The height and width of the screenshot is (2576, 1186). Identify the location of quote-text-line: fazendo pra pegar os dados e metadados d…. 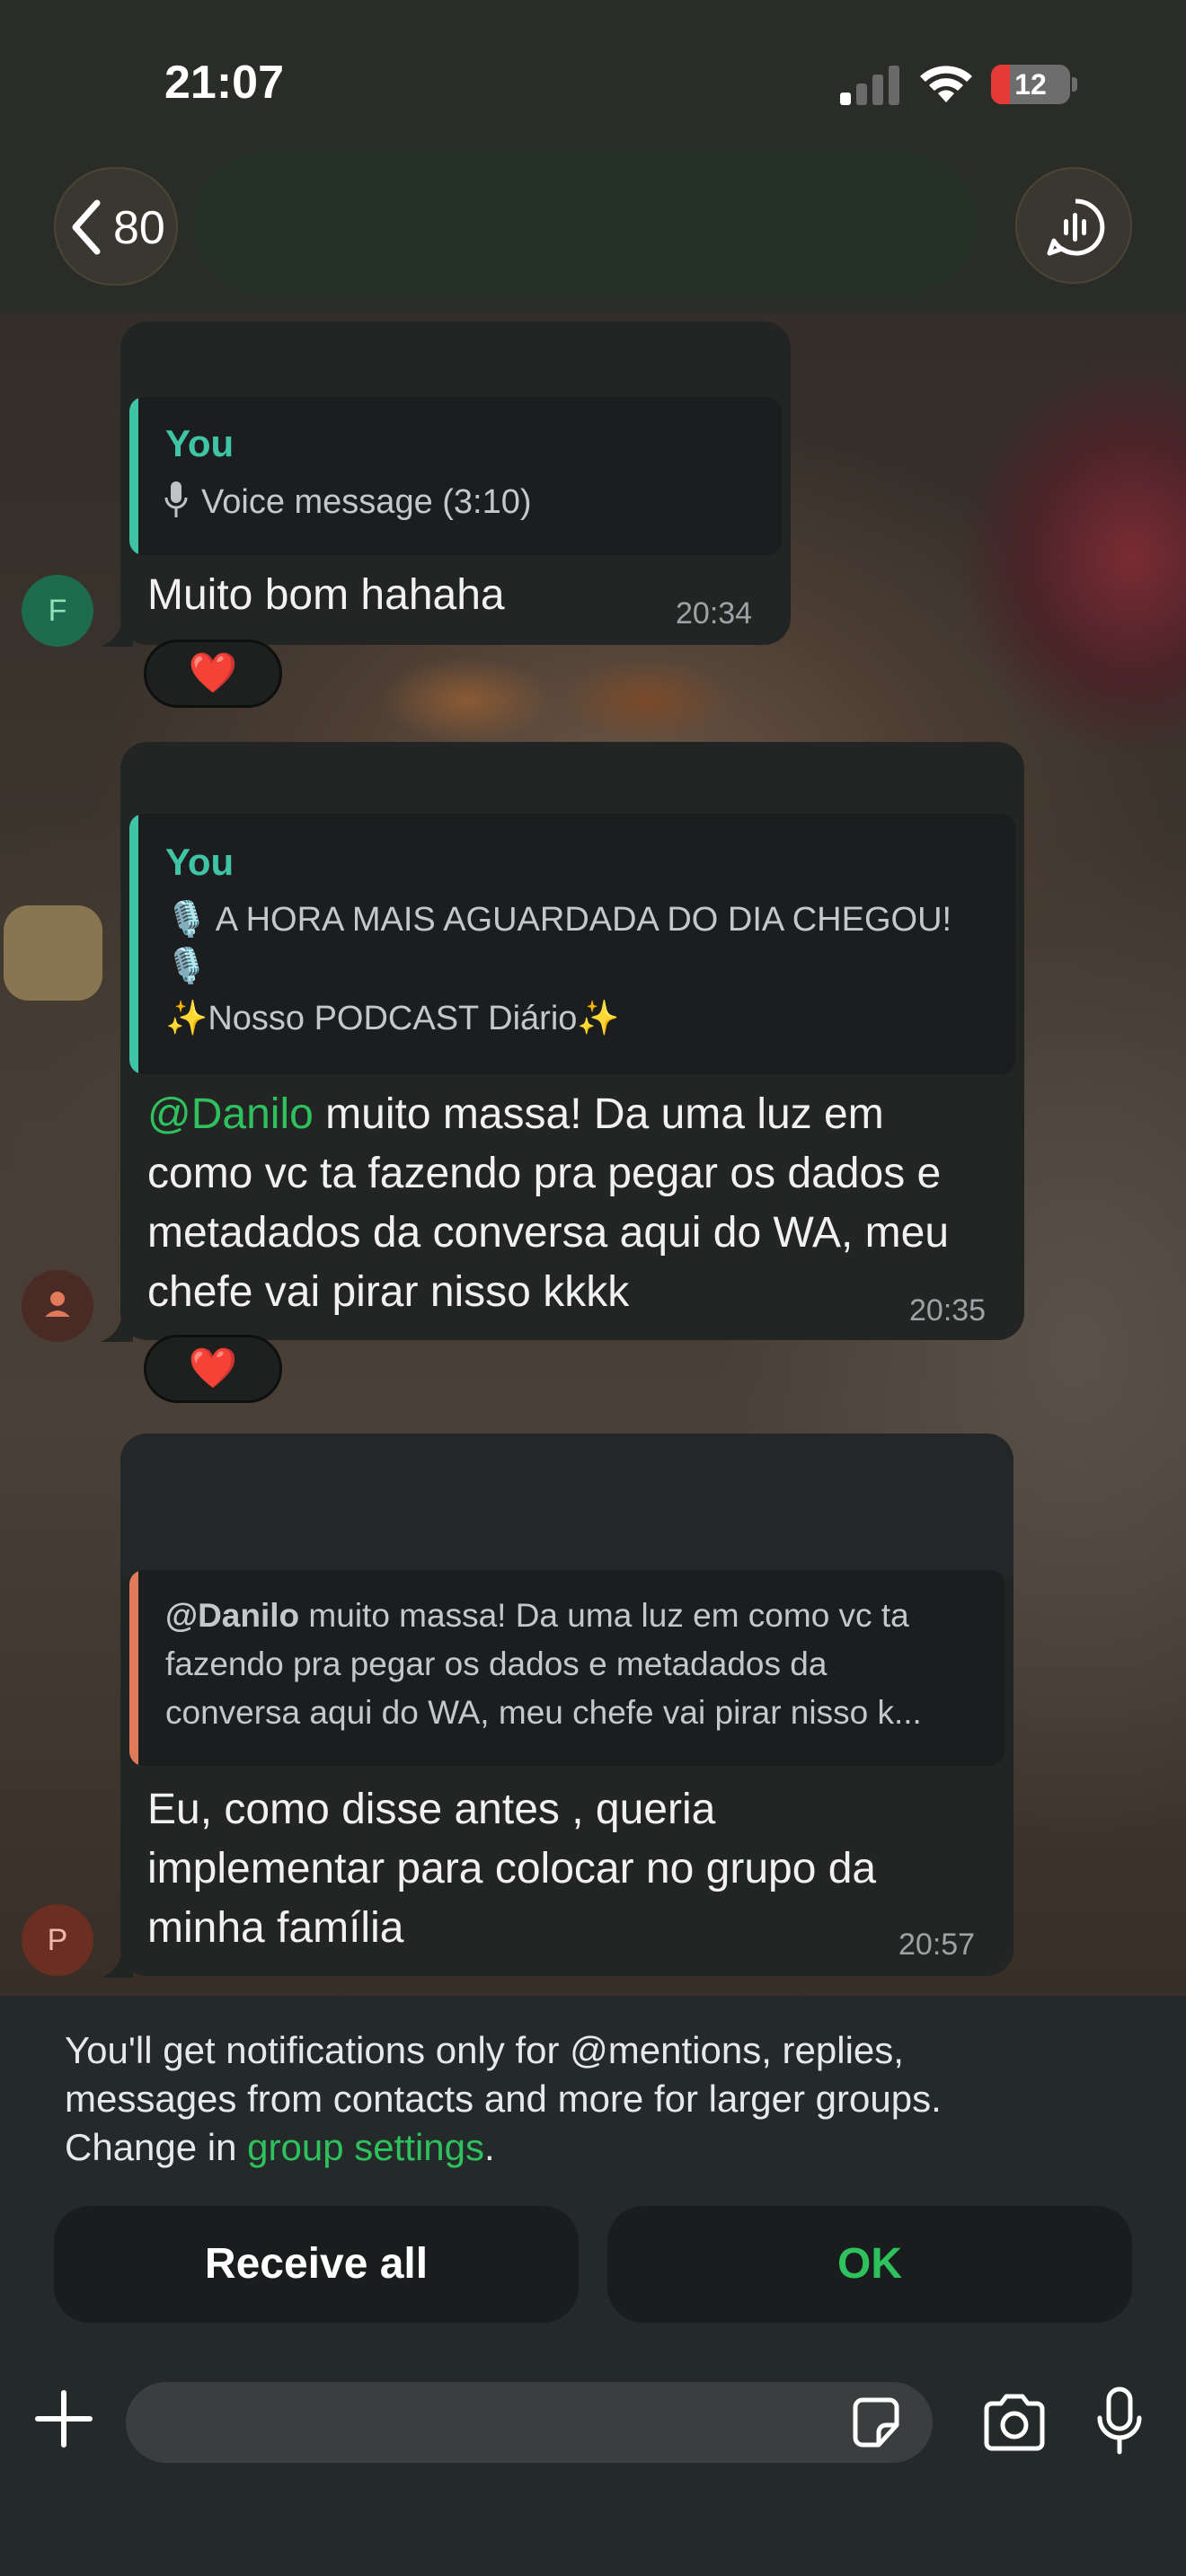
(496, 1663).